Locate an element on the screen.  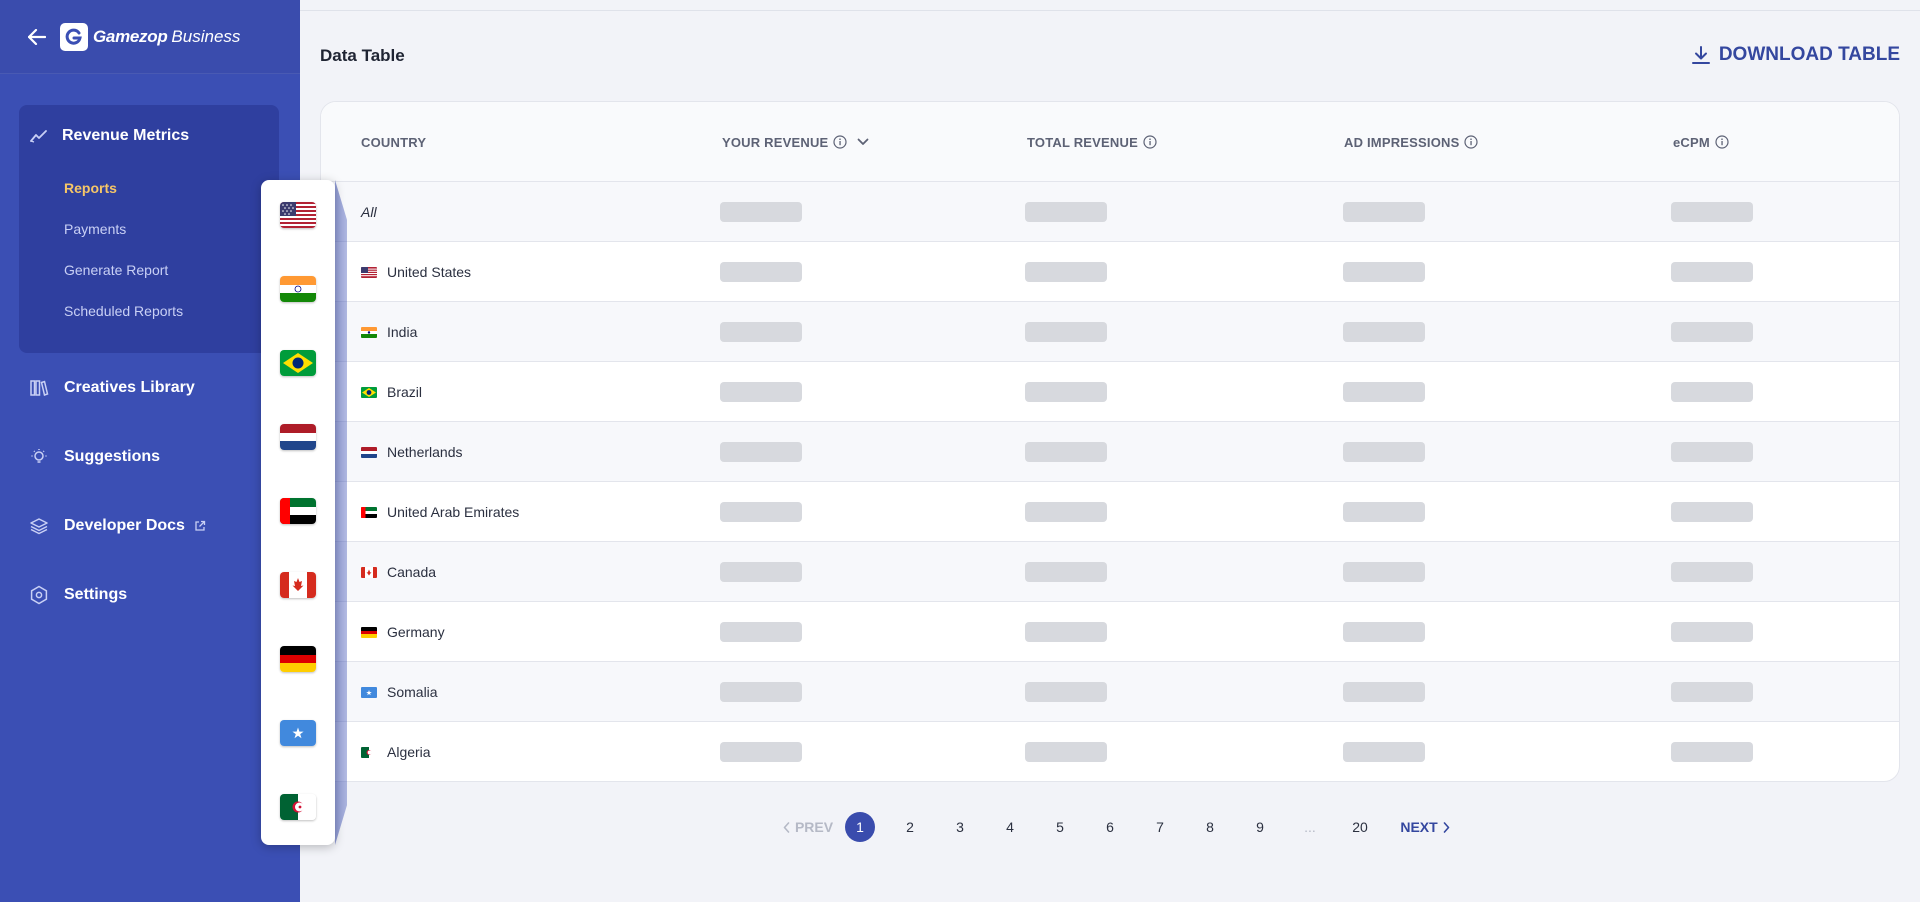
nav-settings-label: Settings is located at coordinates (96, 594).